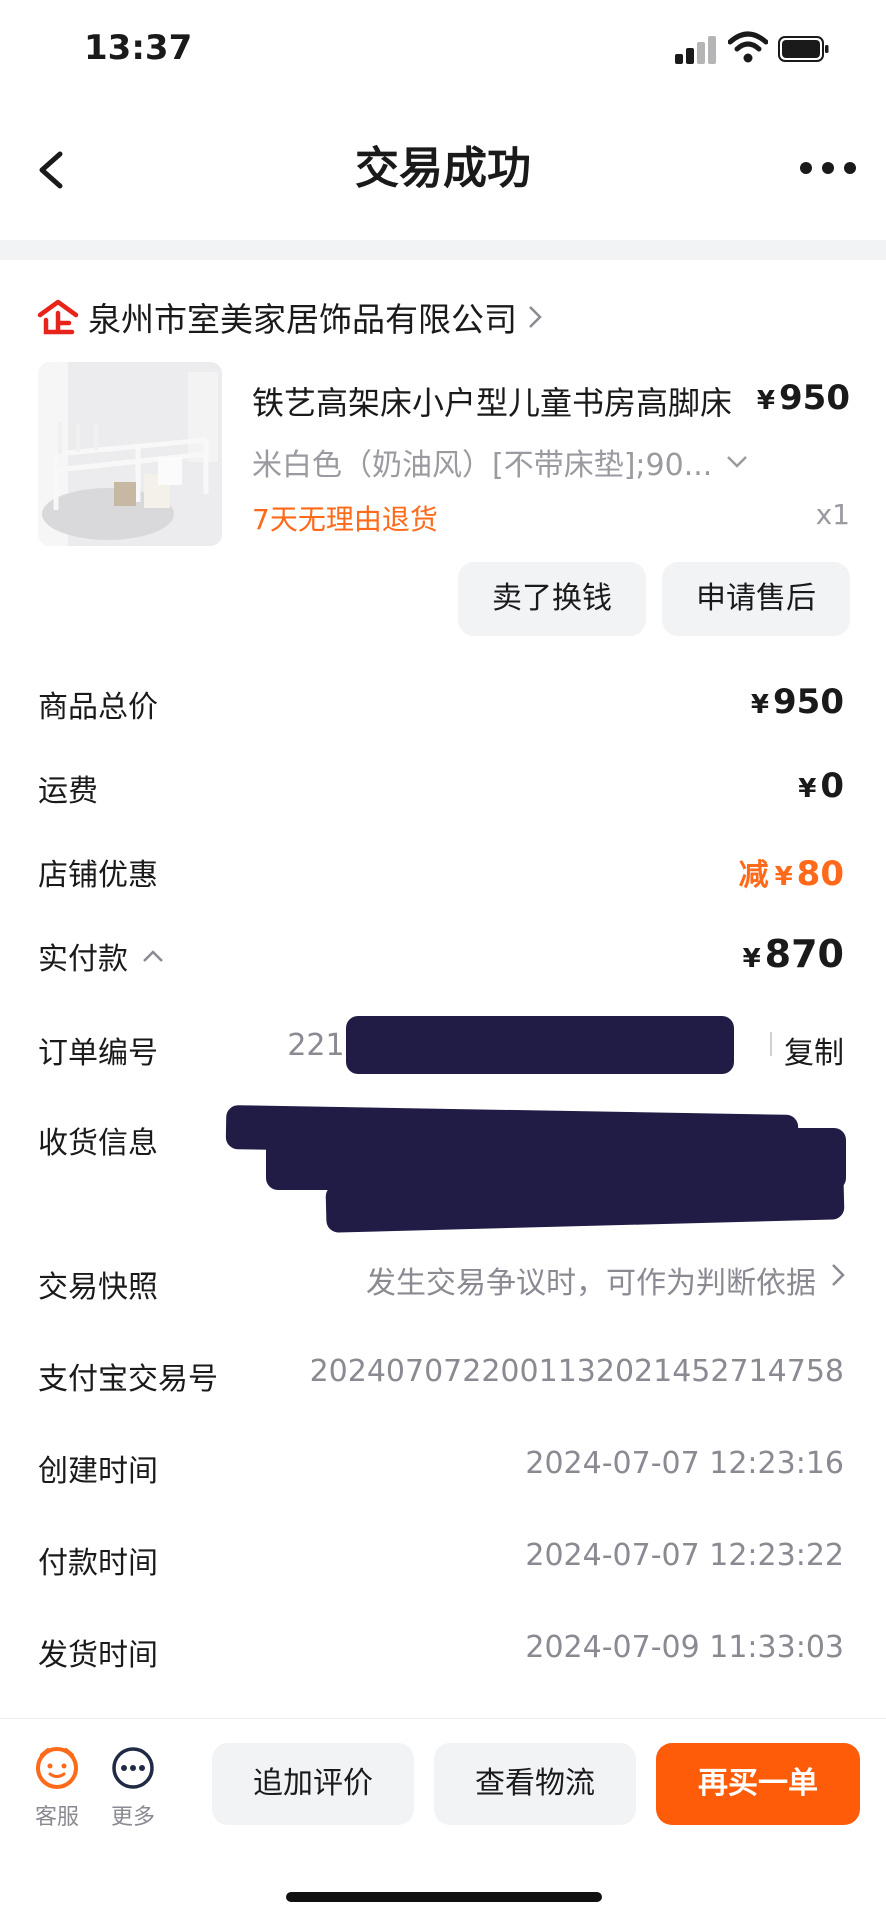 The image size is (886, 1921). Describe the element at coordinates (443, 250) in the screenshot. I see `section-divider` at that location.